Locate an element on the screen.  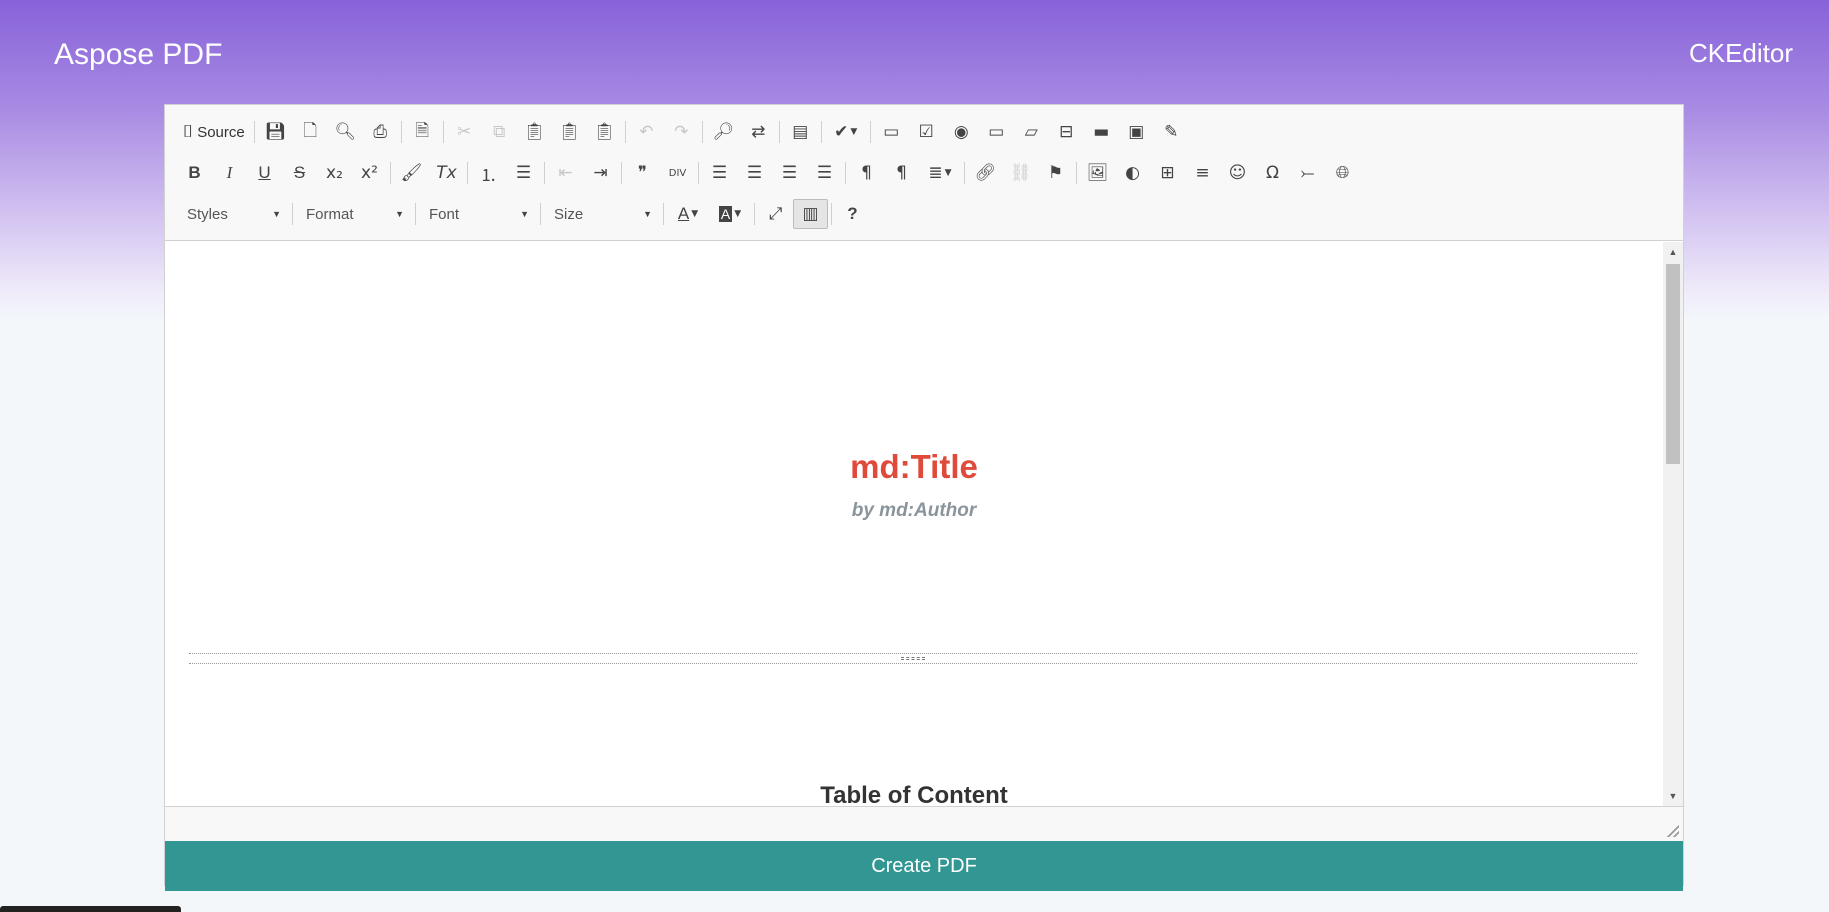
underline-icon: U is located at coordinates (264, 172).